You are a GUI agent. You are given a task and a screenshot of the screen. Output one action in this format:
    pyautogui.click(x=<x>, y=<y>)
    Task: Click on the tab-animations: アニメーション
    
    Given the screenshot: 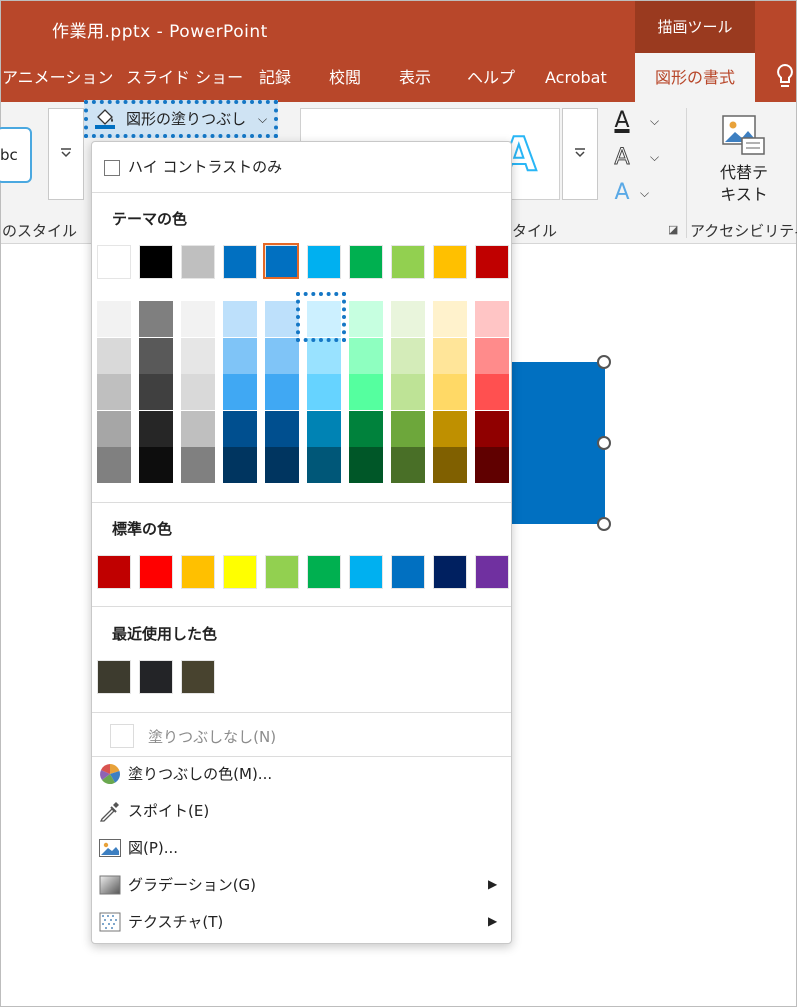 What is the action you would take?
    pyautogui.click(x=57, y=77)
    